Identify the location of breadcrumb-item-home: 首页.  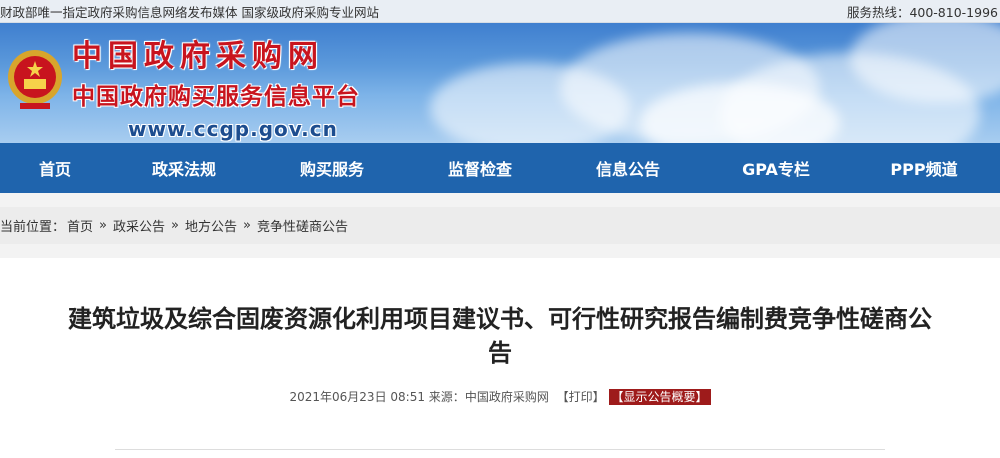
(80, 225).